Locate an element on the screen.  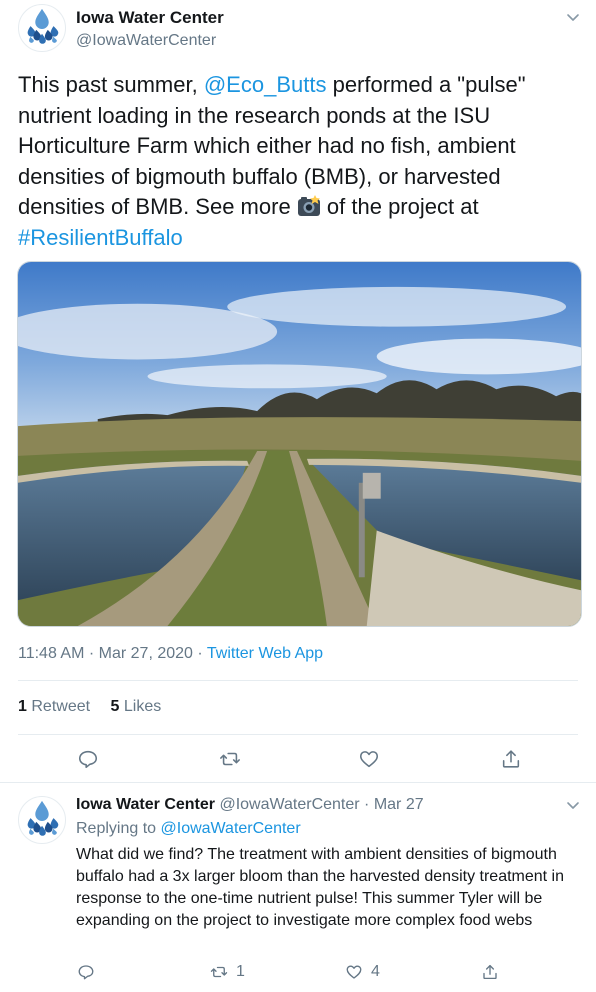
reply-like-button: 4 is located at coordinates (362, 972).